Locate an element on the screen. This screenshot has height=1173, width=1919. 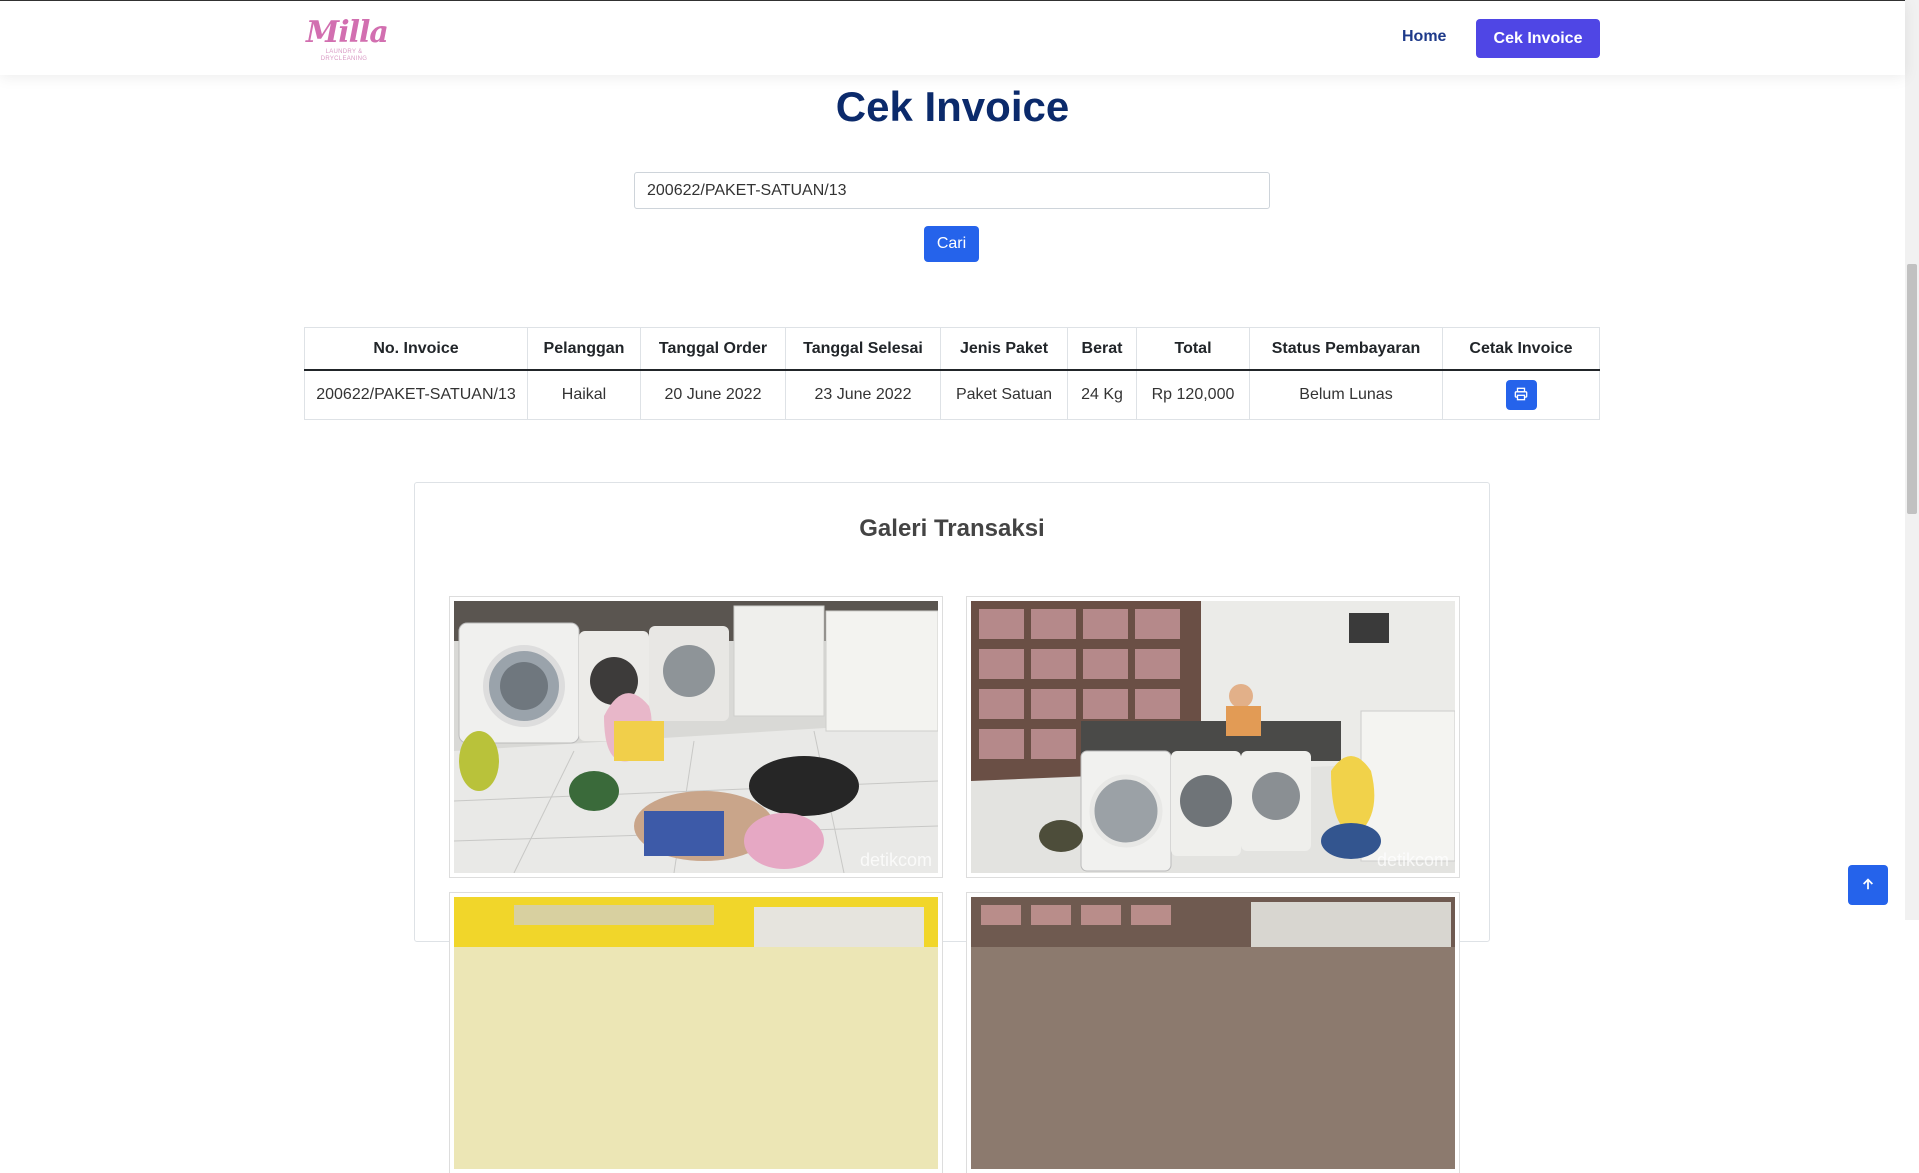
col-print: Cetak Invoice is located at coordinates (1521, 349).